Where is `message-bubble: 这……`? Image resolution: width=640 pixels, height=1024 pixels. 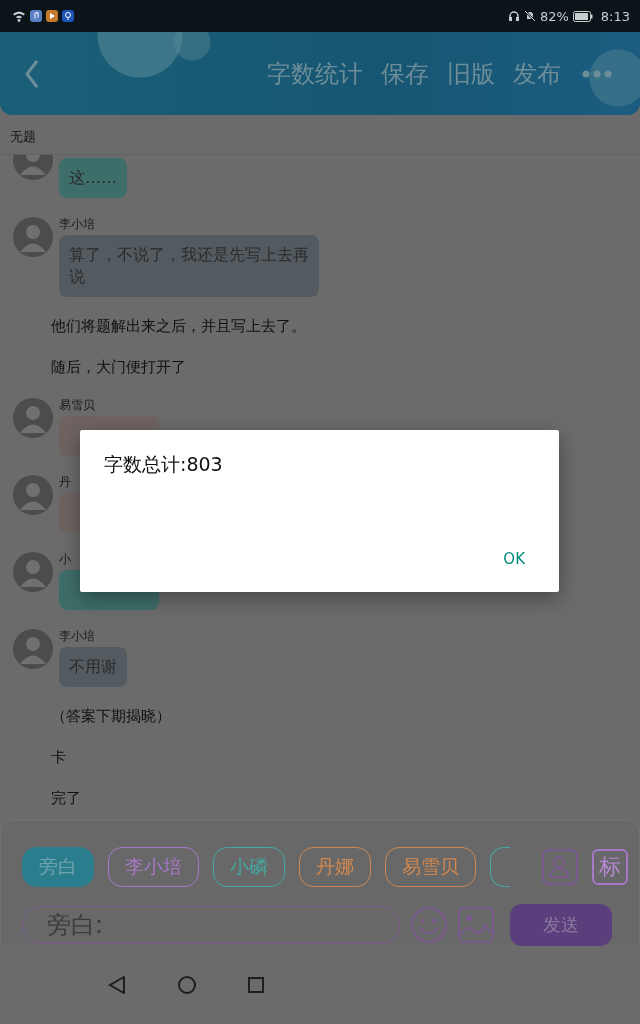 message-bubble: 这…… is located at coordinates (93, 178).